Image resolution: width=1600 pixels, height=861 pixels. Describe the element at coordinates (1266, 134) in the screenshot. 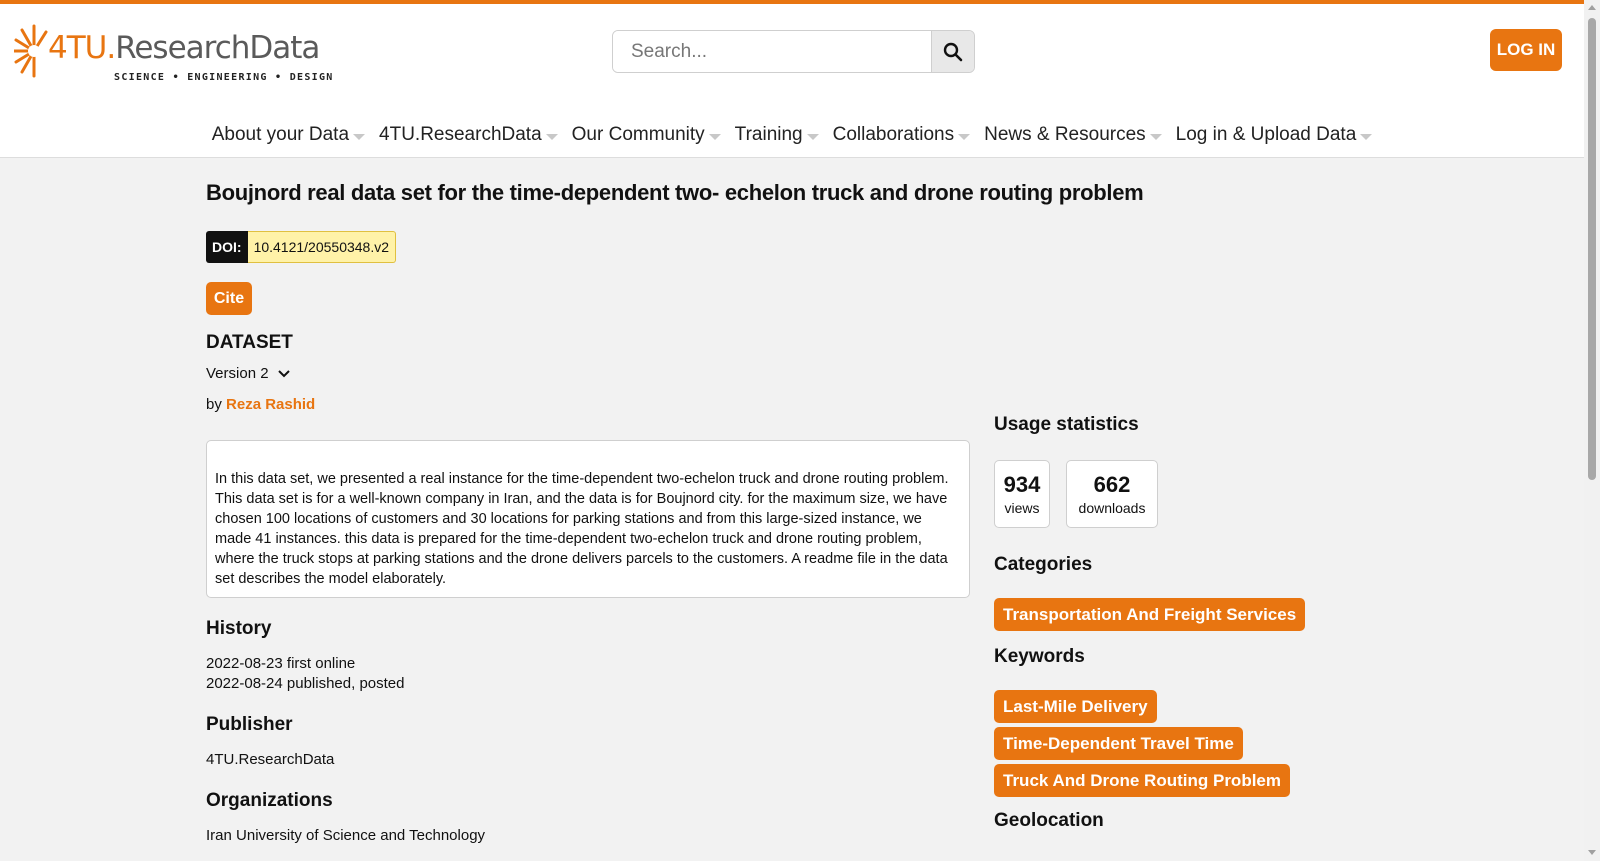

I see `nav-item-label: Log in & Upload Data` at that location.